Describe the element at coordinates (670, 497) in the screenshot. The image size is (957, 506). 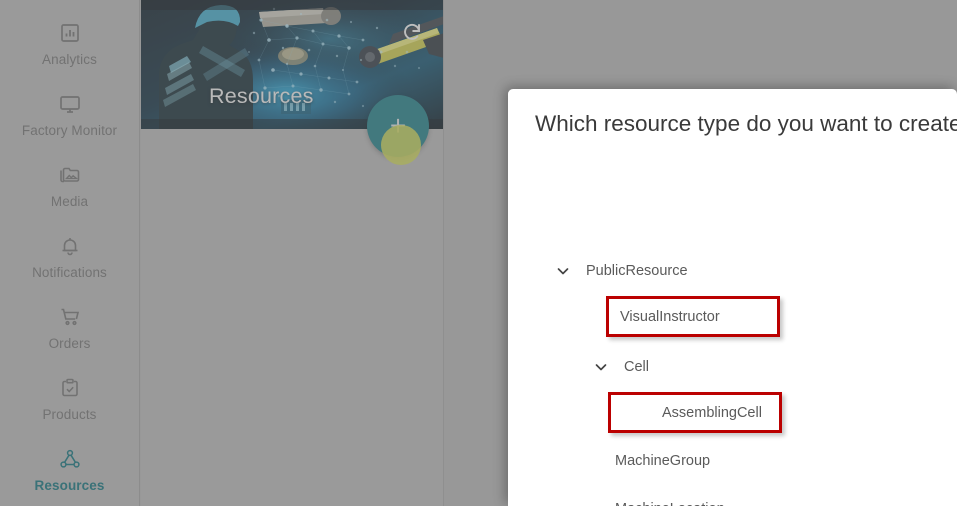
I see `tree-node-machine-location: MachineLocation` at that location.